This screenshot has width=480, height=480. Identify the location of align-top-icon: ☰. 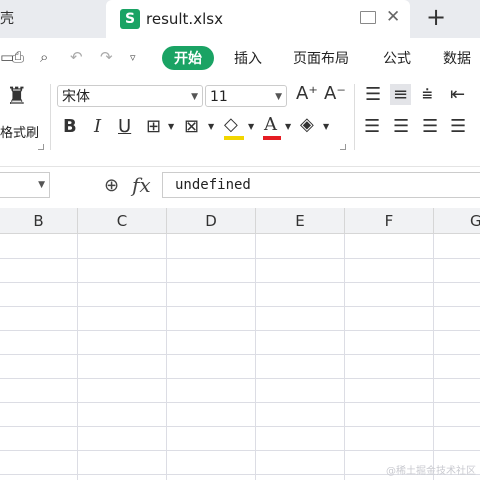
(373, 94).